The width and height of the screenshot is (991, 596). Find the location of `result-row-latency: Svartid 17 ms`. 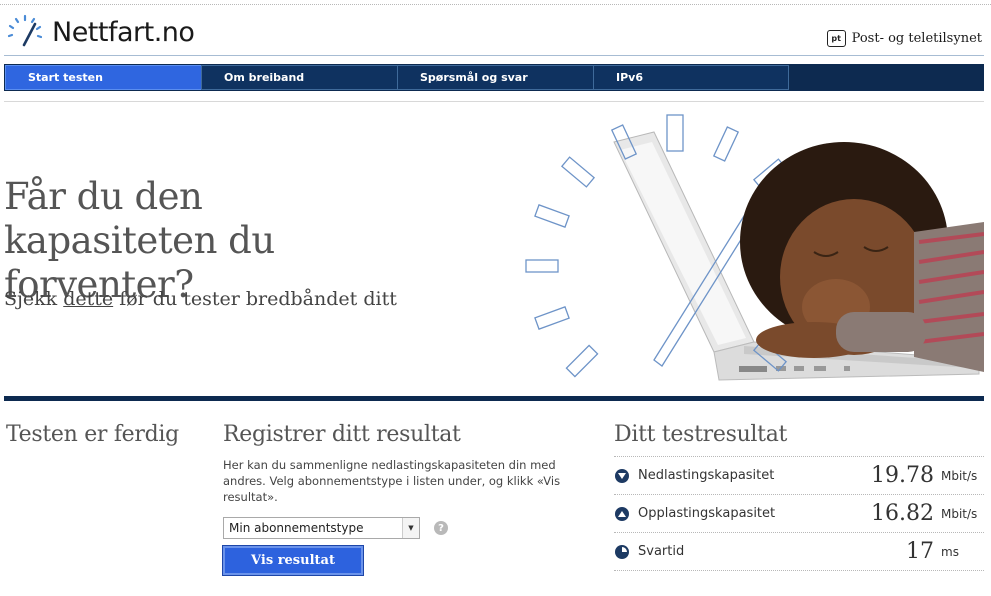

result-row-latency: Svartid 17 ms is located at coordinates (799, 552).